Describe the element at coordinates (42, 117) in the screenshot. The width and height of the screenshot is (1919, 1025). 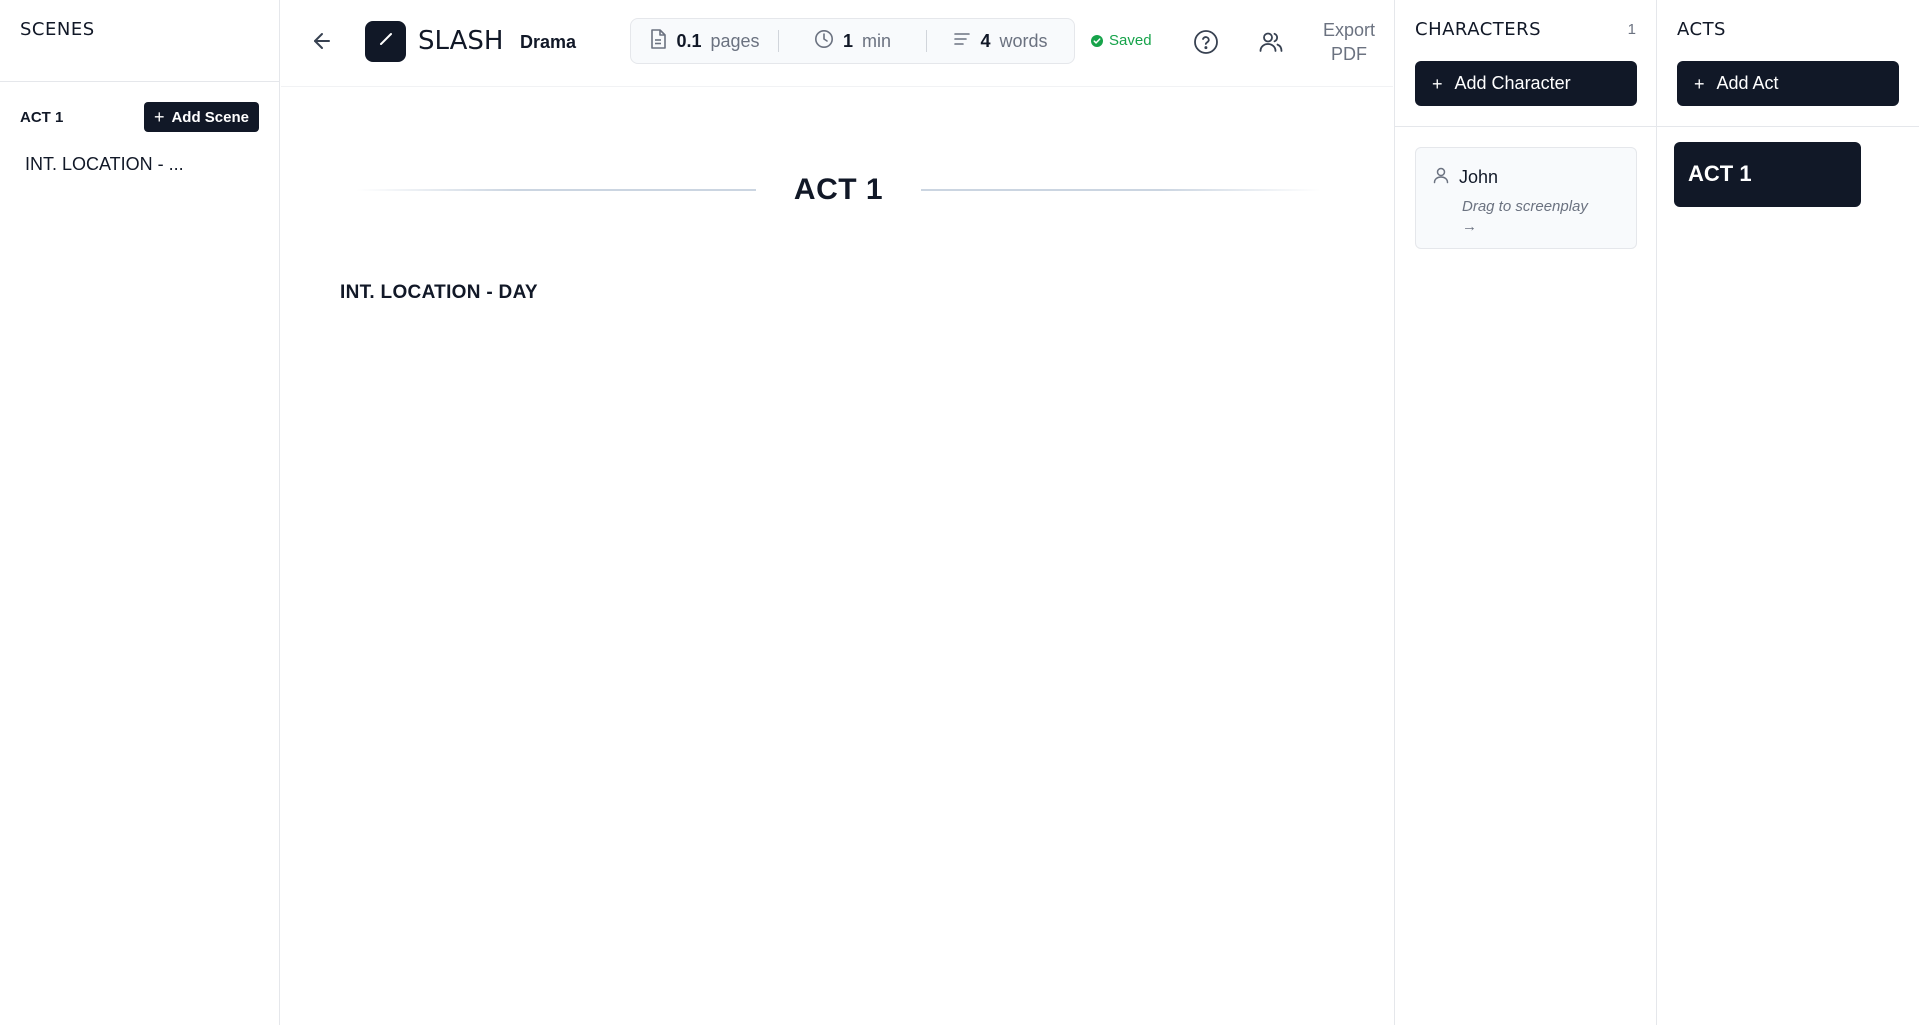
I see `scenes-act-label: ACT 1` at that location.